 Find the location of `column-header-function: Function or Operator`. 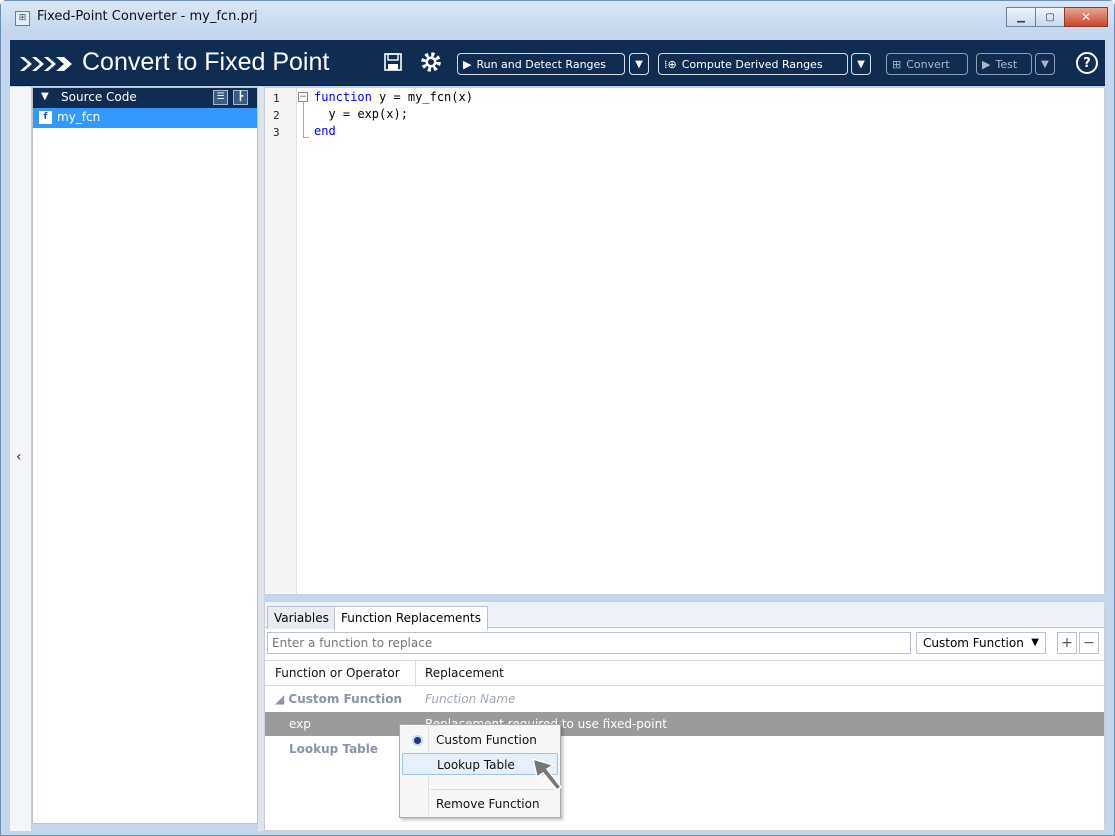

column-header-function: Function or Operator is located at coordinates (337, 673).